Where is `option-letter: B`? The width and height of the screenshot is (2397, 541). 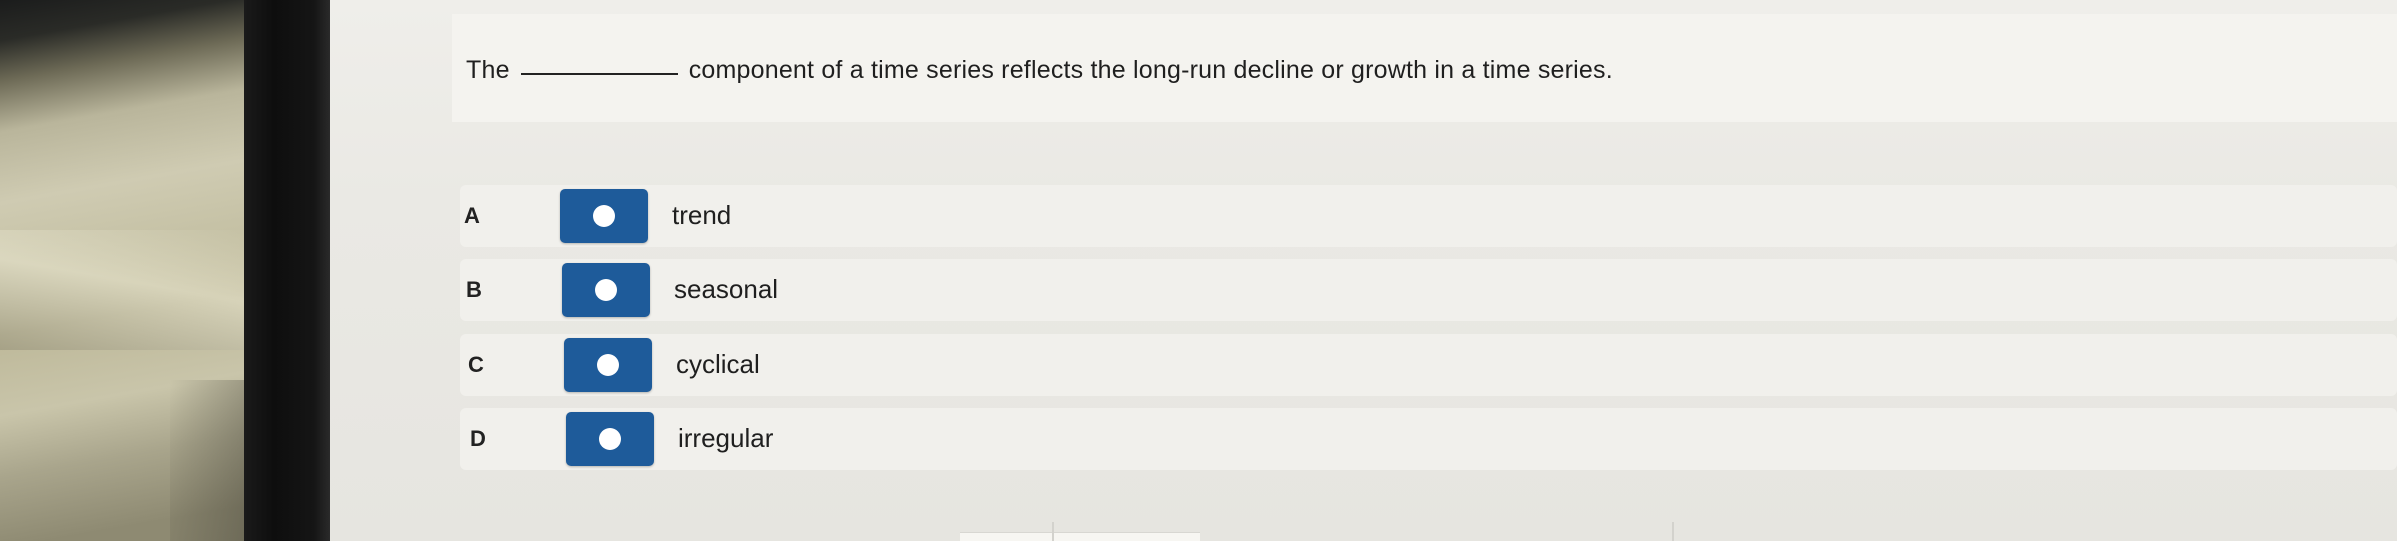 option-letter: B is located at coordinates (474, 289).